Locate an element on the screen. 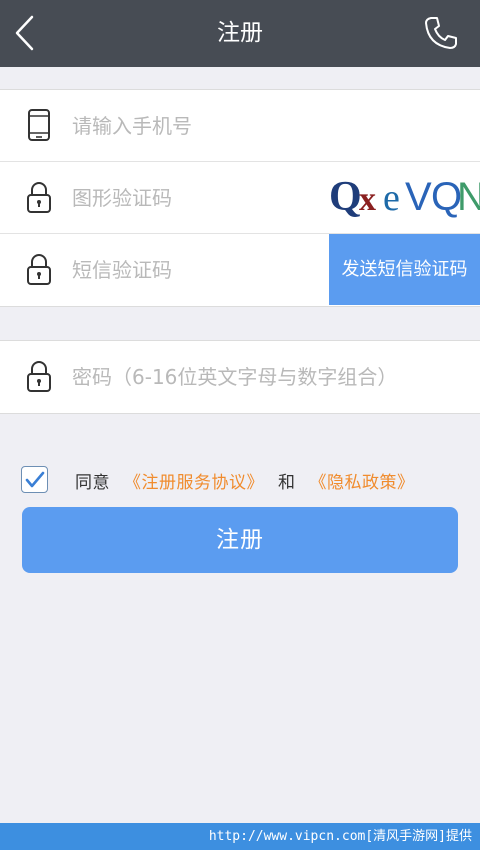  send-sms-button: 发送短信验证码 is located at coordinates (404, 269).